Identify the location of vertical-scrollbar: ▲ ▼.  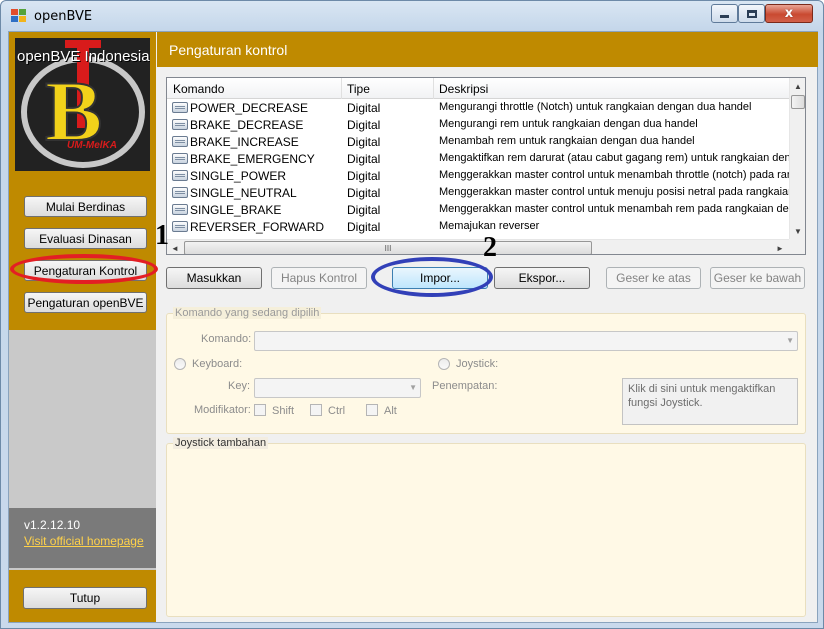
(797, 158).